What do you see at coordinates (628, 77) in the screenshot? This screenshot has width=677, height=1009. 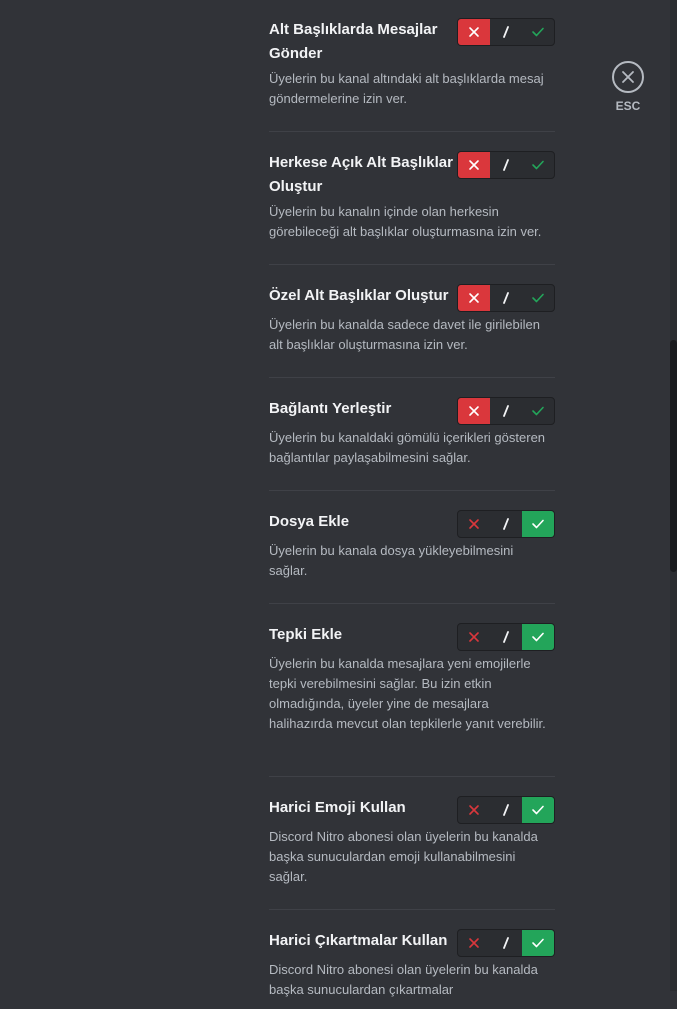 I see `close-icon` at bounding box center [628, 77].